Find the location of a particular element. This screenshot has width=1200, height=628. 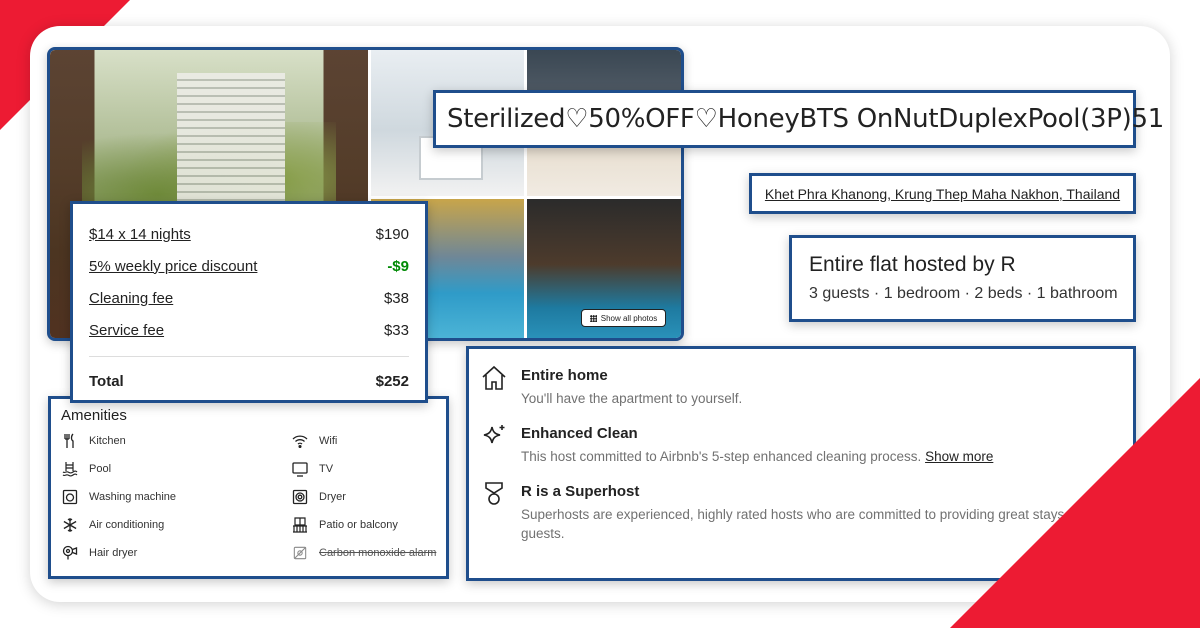

washing-machine-icon is located at coordinates (70, 497).